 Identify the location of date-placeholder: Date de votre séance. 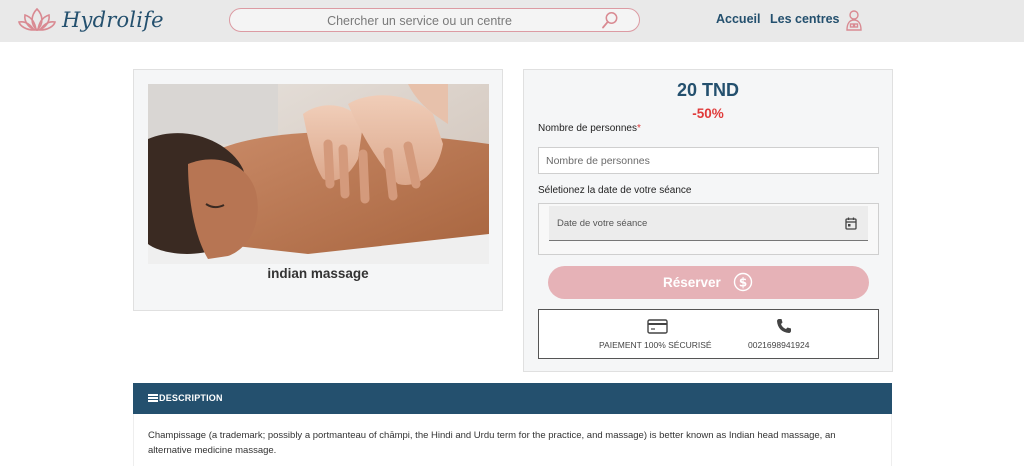
(602, 223).